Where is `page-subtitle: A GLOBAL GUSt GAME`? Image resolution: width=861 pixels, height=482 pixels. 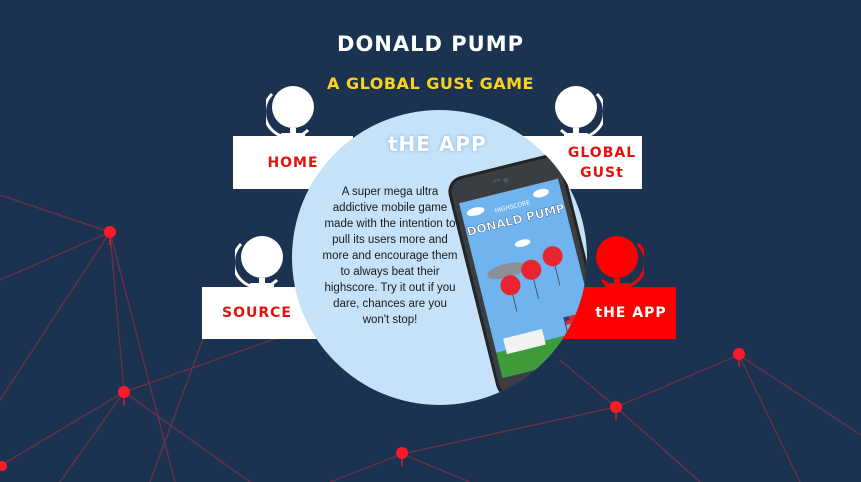 page-subtitle: A GLOBAL GUSt GAME is located at coordinates (430, 83).